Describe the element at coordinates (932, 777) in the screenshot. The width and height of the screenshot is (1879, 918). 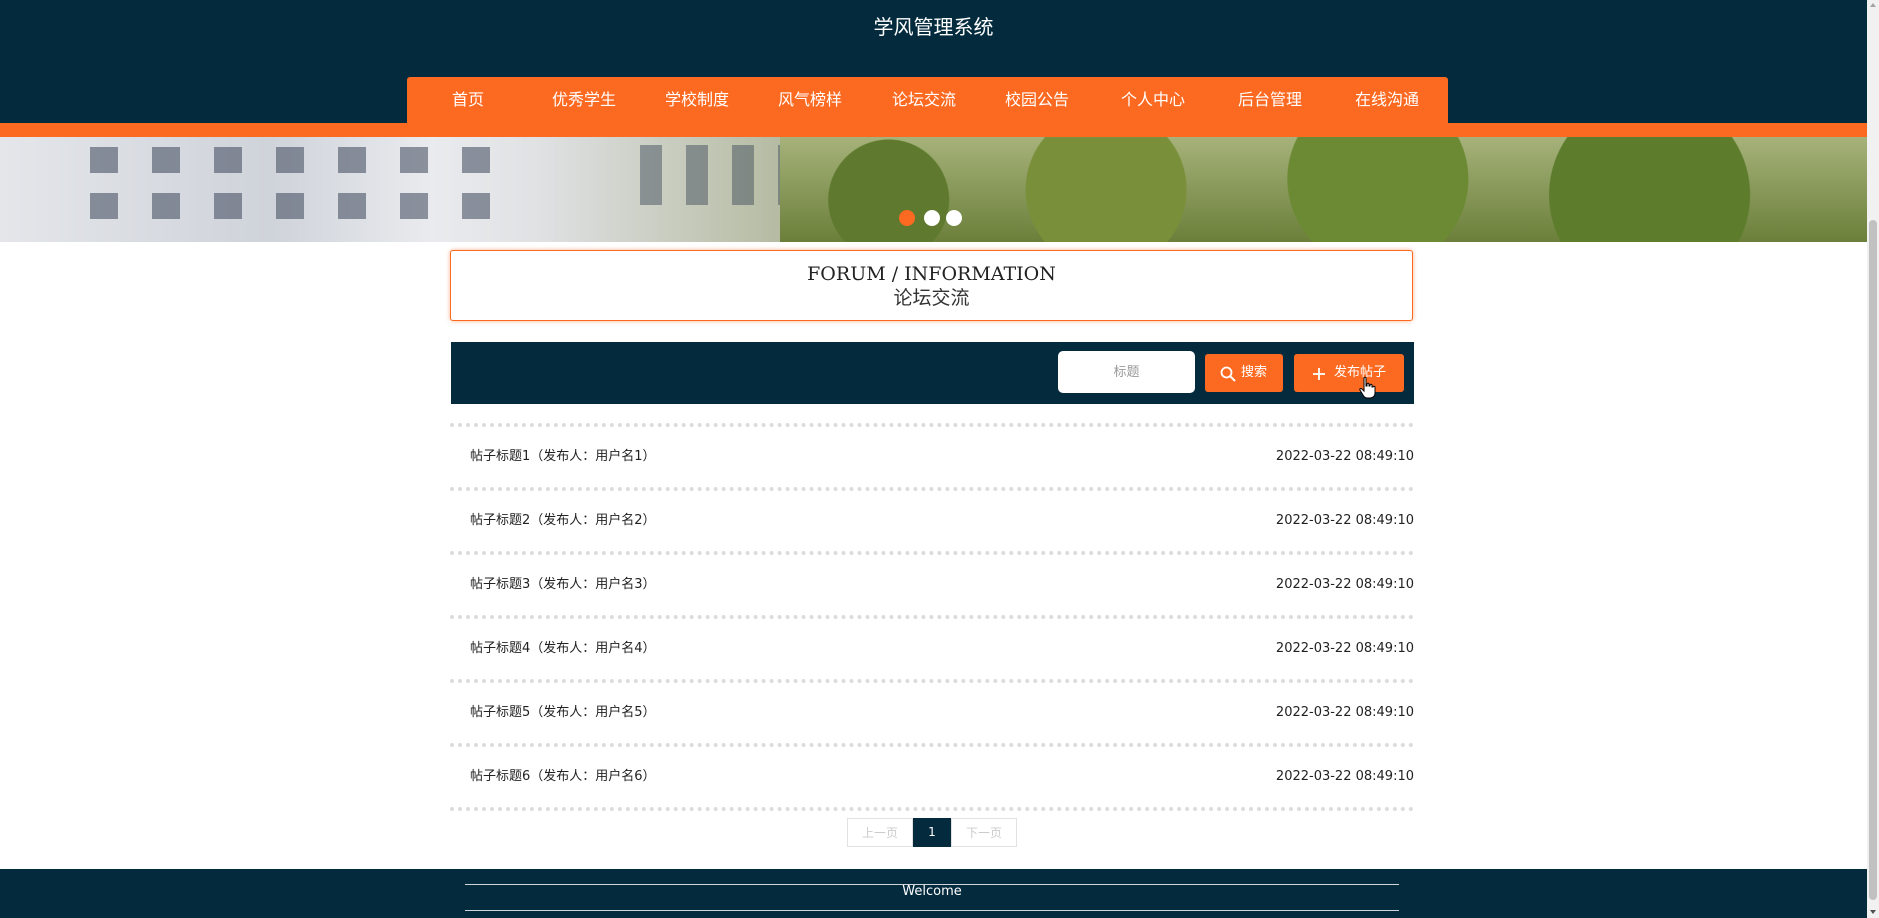
I see `post-row: 帖子标题6（发布人：用户名6） 2022-03-22 08:49:10` at that location.